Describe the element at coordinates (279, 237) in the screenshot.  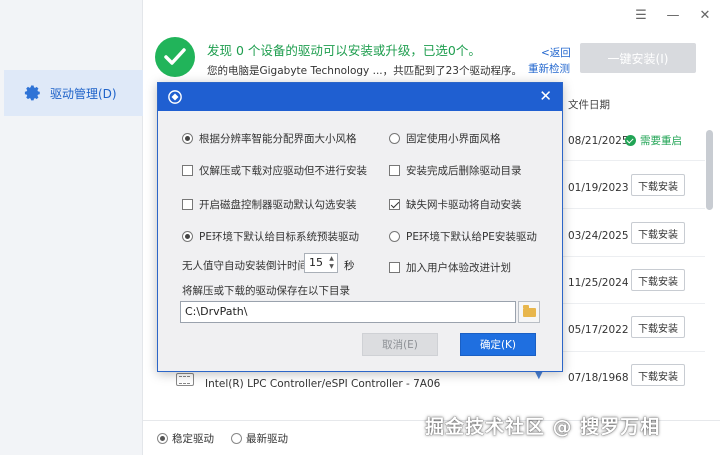
I see `option-label: PE环境下默认给目标系统预装驱动` at that location.